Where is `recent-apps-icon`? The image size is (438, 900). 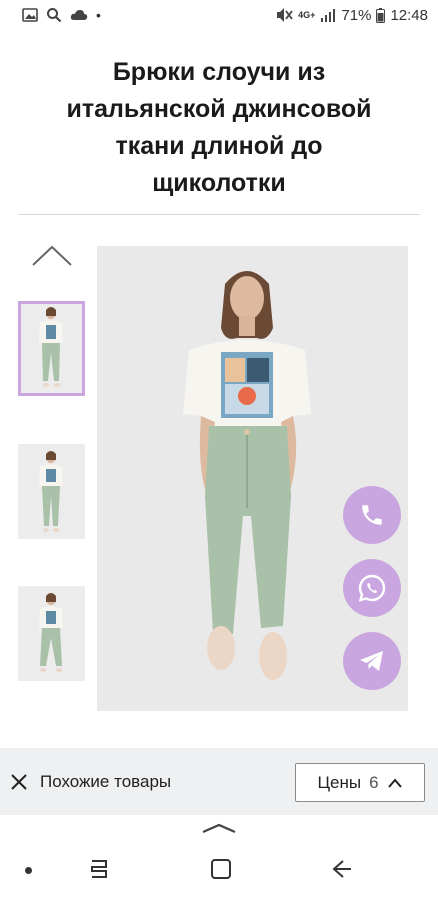 recent-apps-icon is located at coordinates (99, 869).